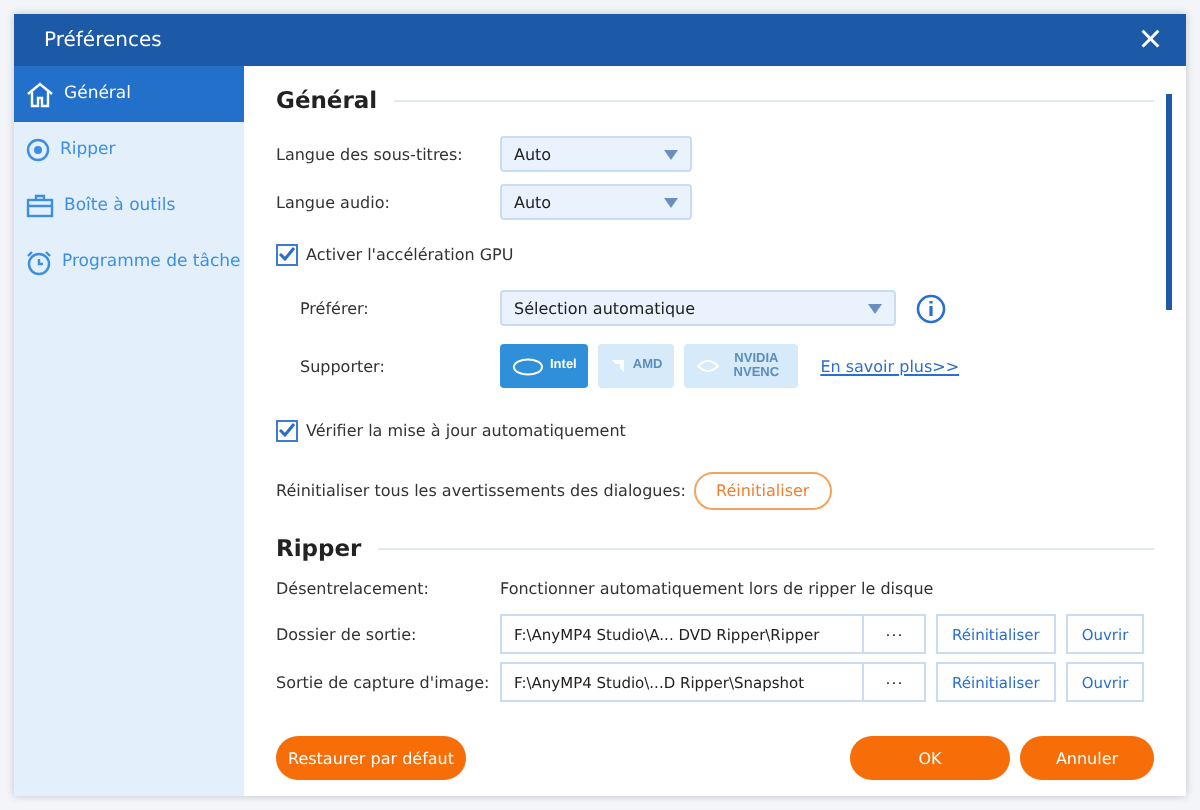 This screenshot has width=1200, height=810. What do you see at coordinates (353, 588) in the screenshot?
I see `field-label: Désentrelacement:` at bounding box center [353, 588].